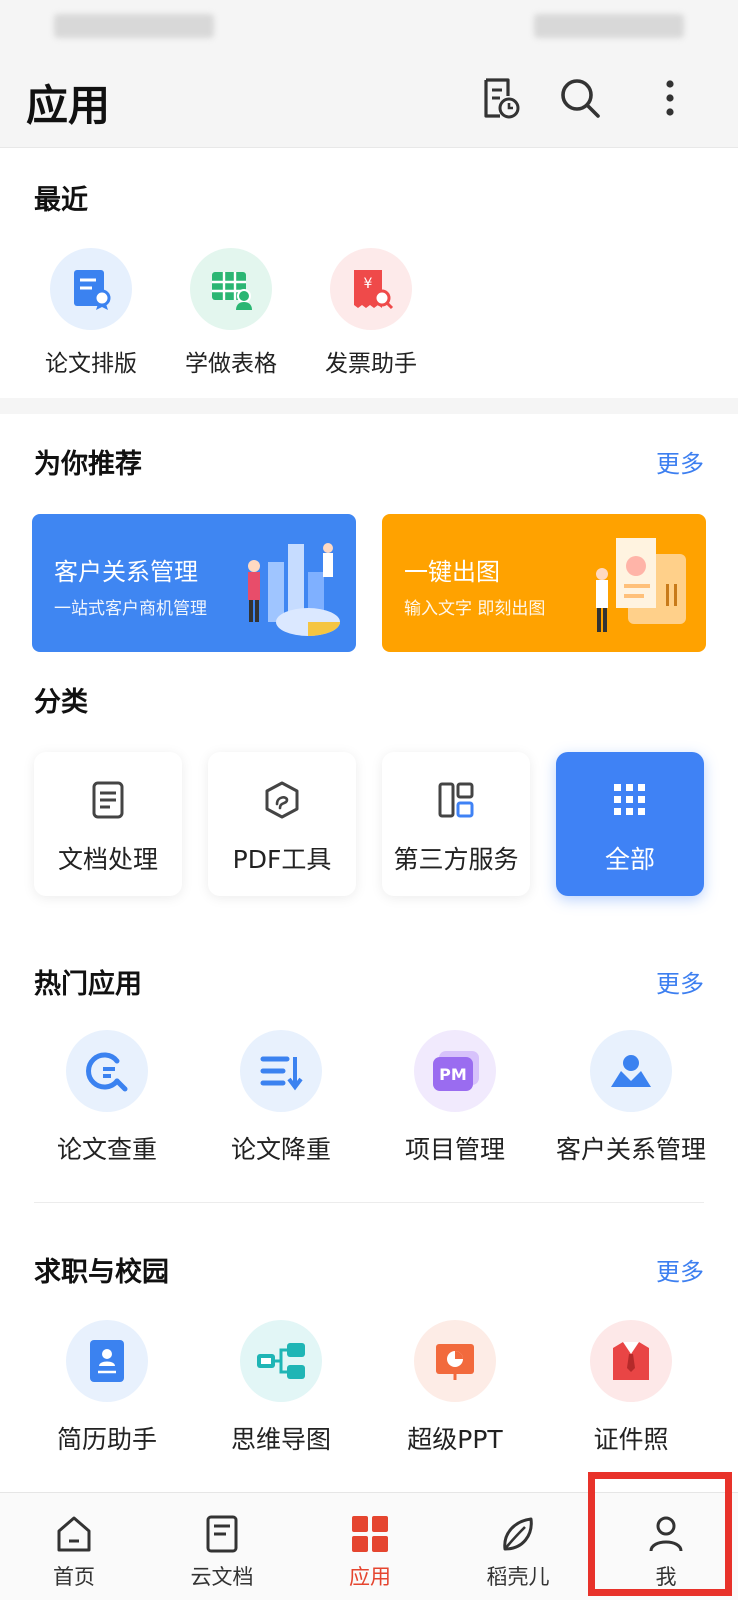 This screenshot has height=1600, width=738. I want to click on more-vertical-icon, so click(670, 98).